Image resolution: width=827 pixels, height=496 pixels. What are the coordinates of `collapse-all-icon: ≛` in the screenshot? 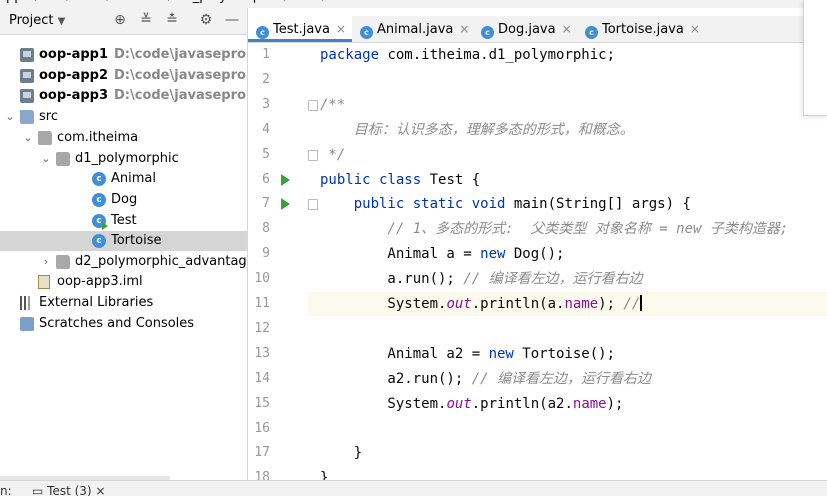 It's located at (172, 20).